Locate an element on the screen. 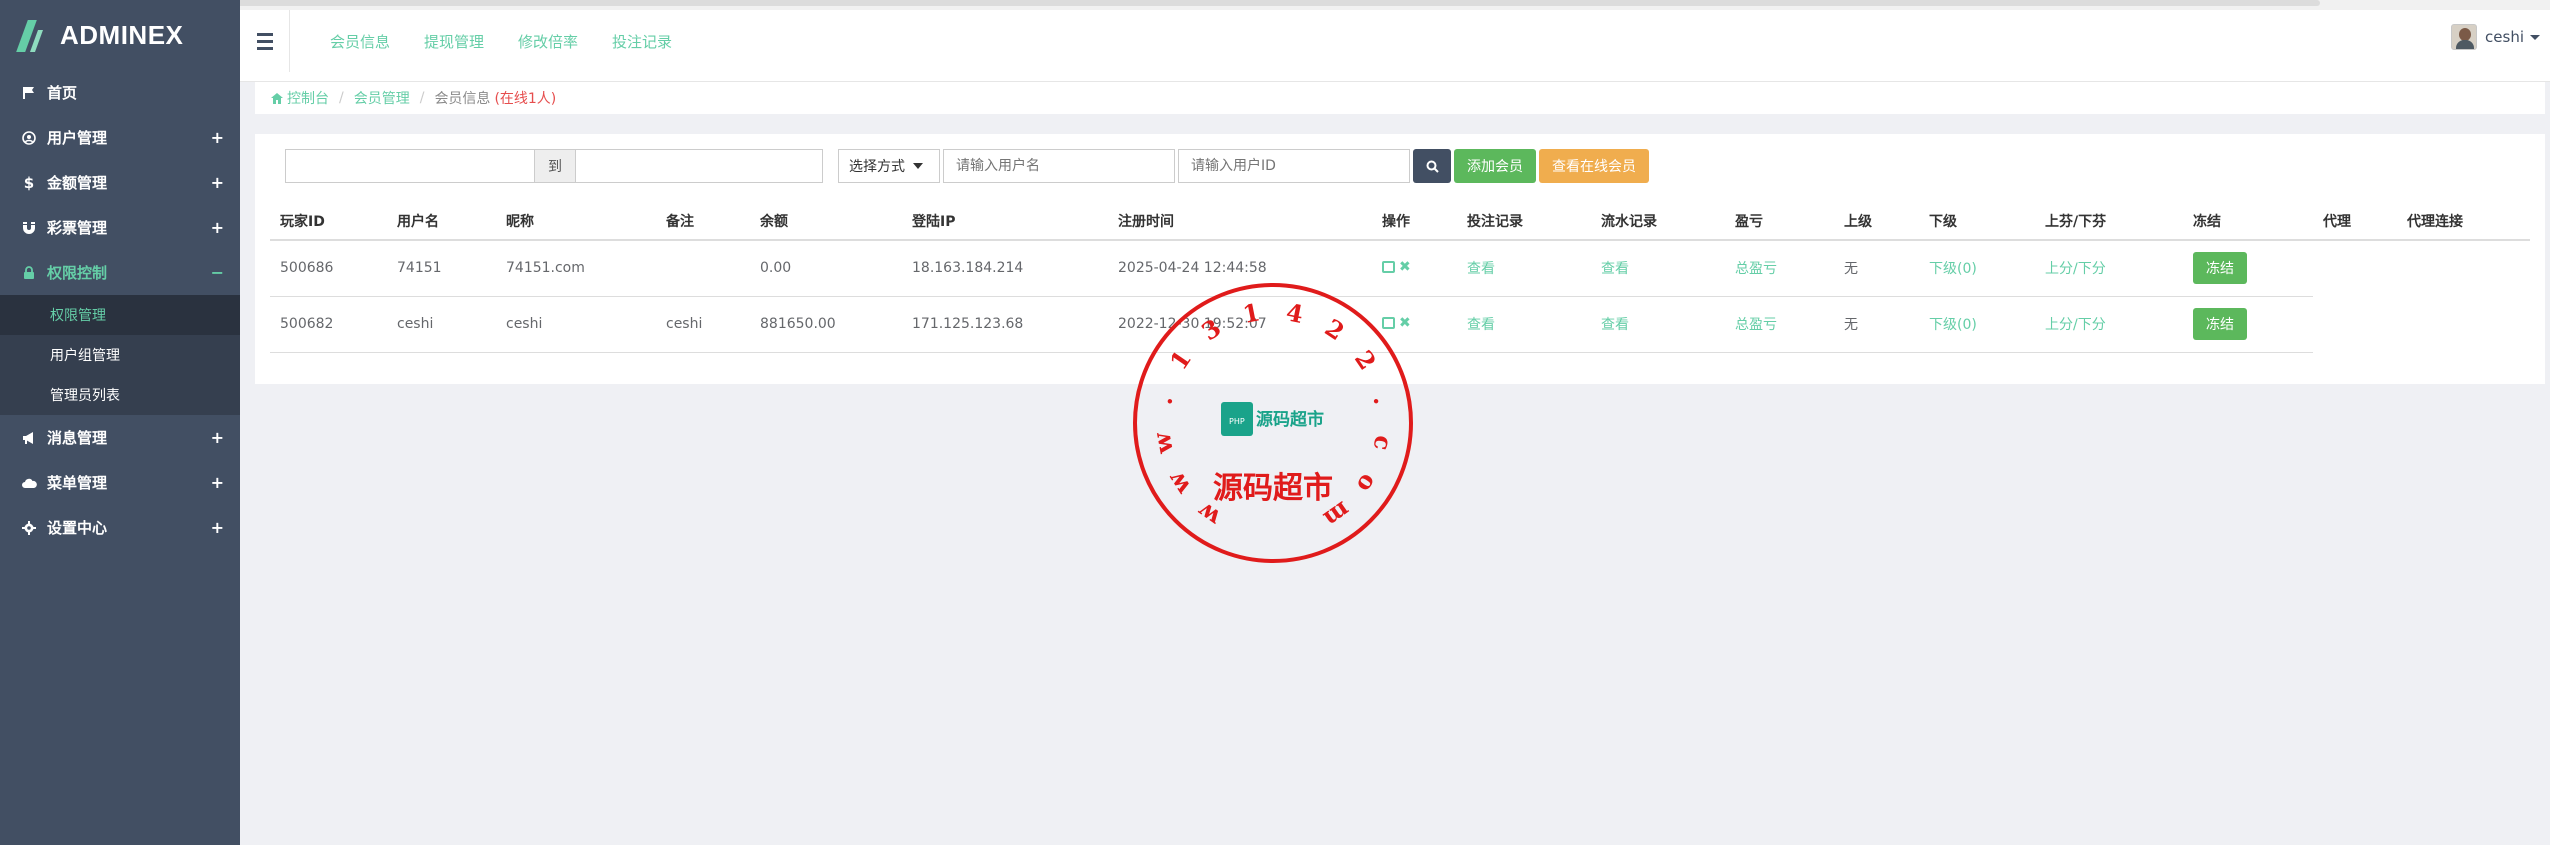  sidebar-item-money: $ 金额管理 + is located at coordinates (120, 182).